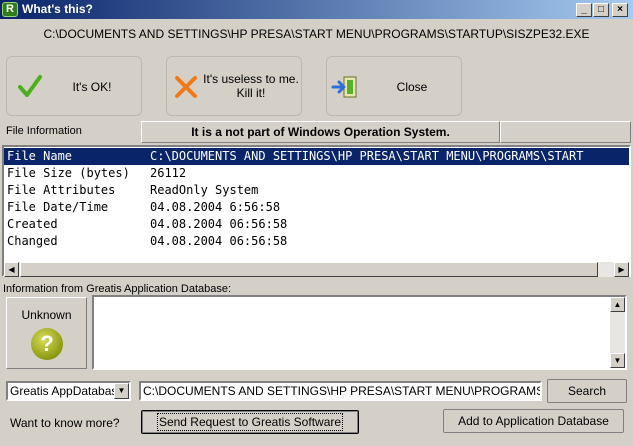 The width and height of the screenshot is (633, 446). What do you see at coordinates (617, 332) in the screenshot?
I see `vertical-scrollbar: ▲ ▼` at bounding box center [617, 332].